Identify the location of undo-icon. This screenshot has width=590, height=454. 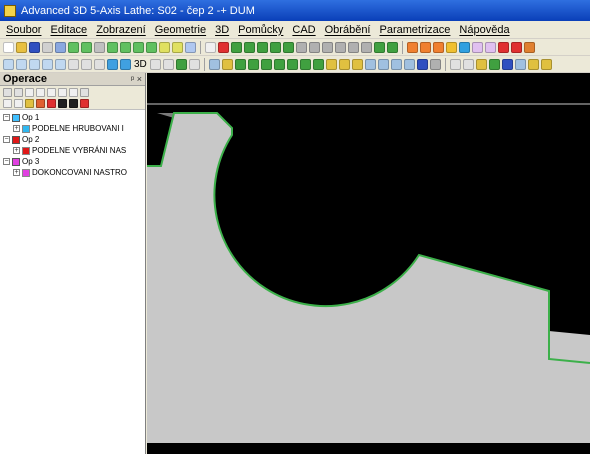
(60, 47).